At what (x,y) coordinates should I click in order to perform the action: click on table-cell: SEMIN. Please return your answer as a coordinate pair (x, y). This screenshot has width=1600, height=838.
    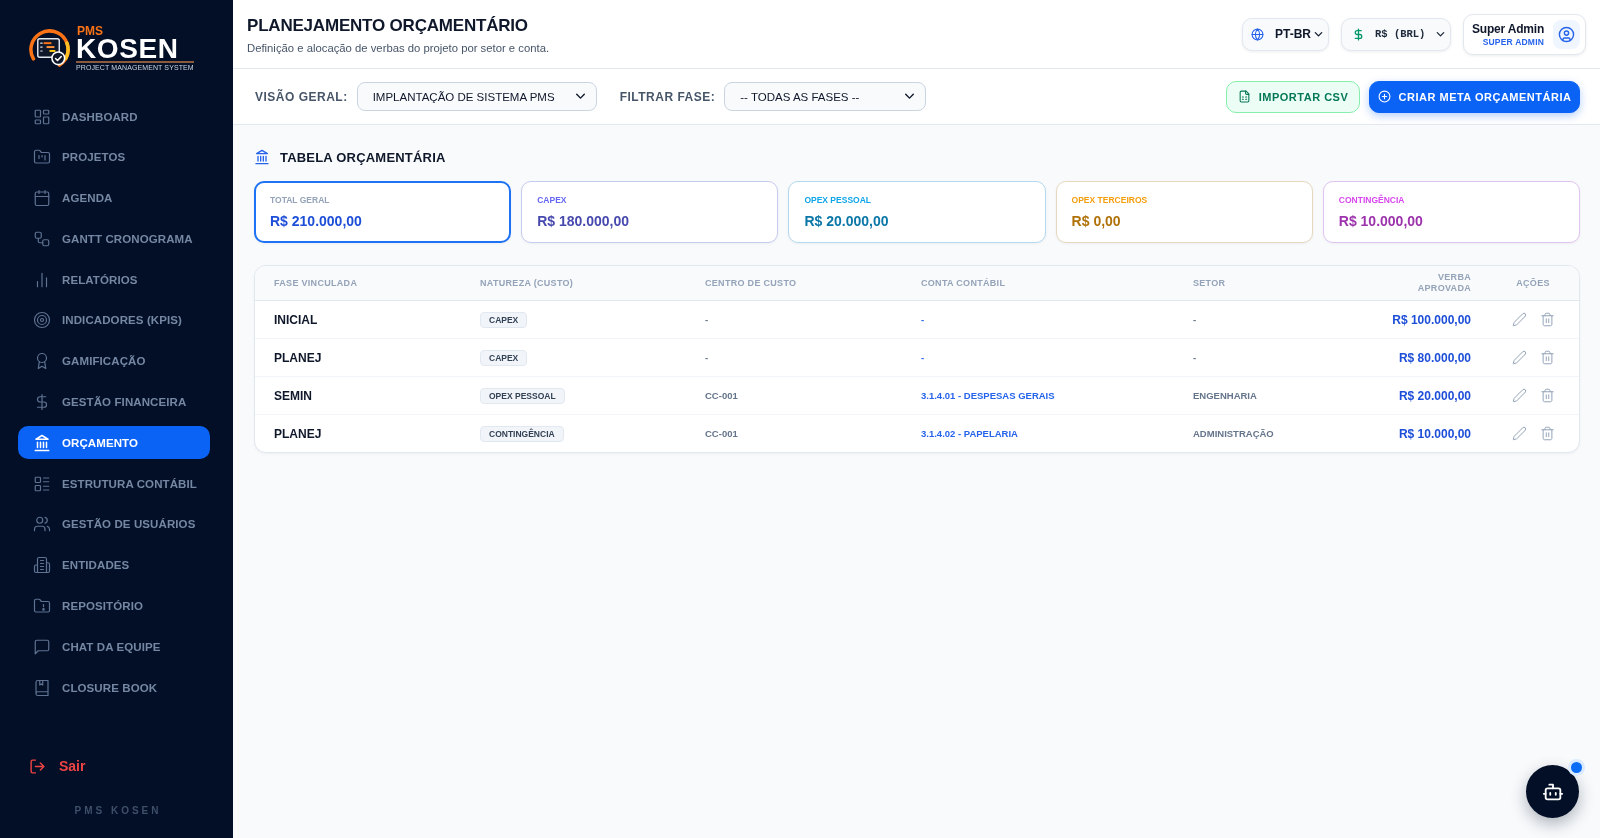
    Looking at the image, I should click on (293, 395).